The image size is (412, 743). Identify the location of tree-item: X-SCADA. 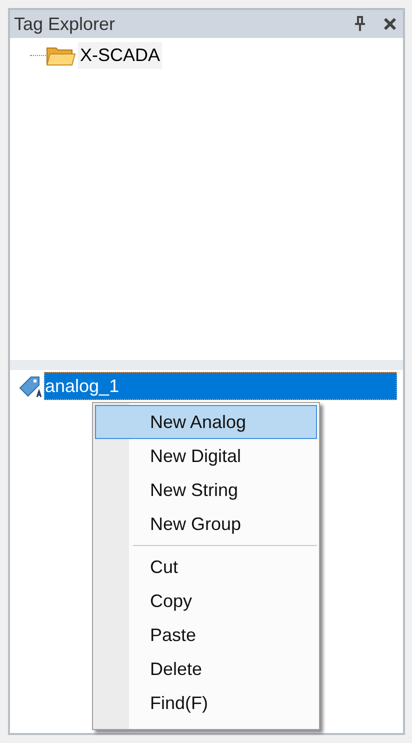
(120, 55).